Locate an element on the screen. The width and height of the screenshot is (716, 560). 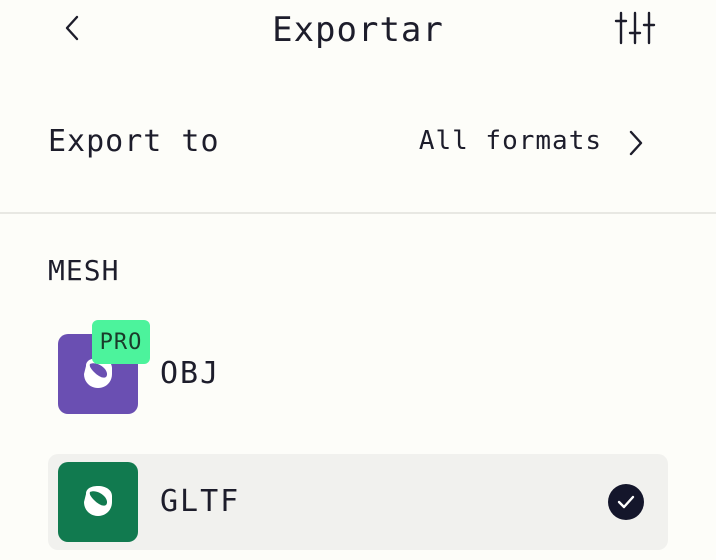
pro-badge: PRO is located at coordinates (121, 342).